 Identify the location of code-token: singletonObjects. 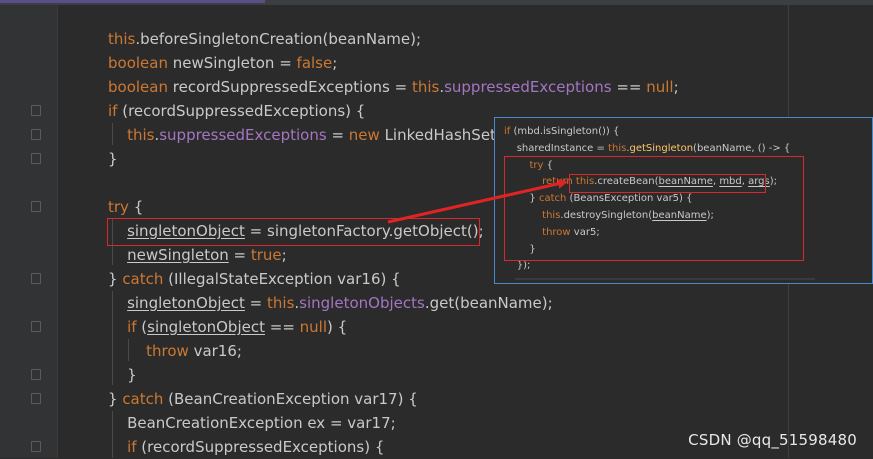
(362, 303).